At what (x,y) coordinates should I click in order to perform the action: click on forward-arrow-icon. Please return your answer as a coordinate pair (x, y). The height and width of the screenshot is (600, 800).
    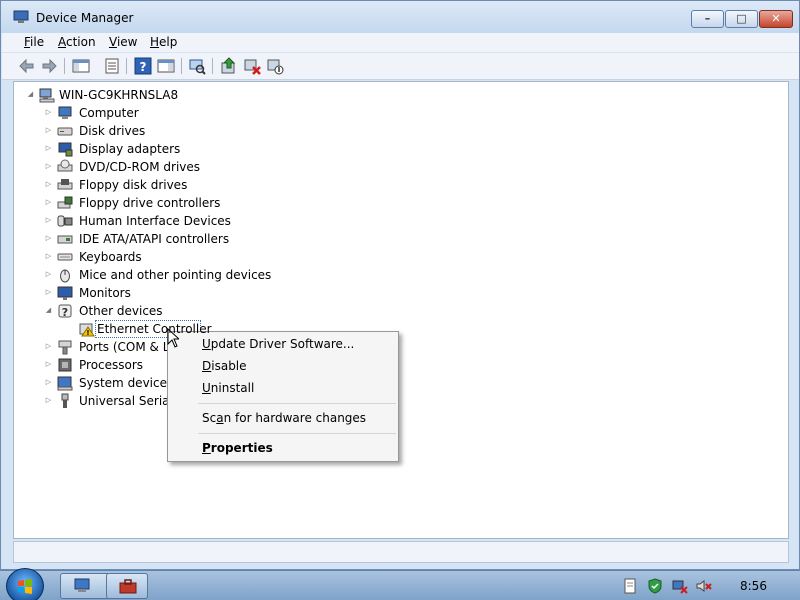
    Looking at the image, I should click on (49, 66).